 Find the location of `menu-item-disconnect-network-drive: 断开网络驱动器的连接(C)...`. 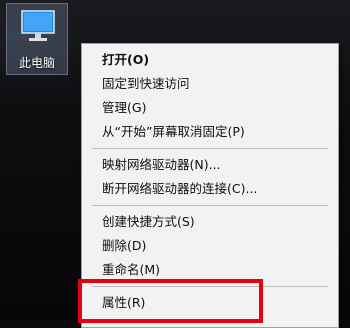

menu-item-disconnect-network-drive: 断开网络驱动器的连接(C)... is located at coordinates (210, 189).